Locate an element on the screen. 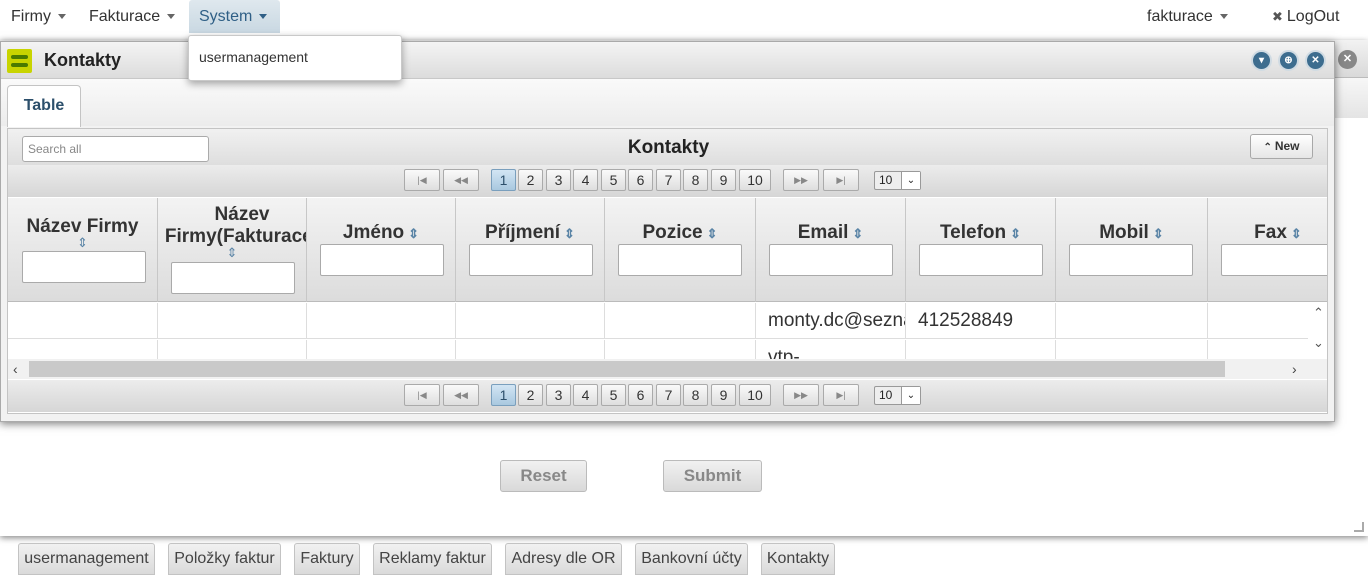 Image resolution: width=1368 pixels, height=575 pixels. table-row: vtp- is located at coordinates (658, 349).